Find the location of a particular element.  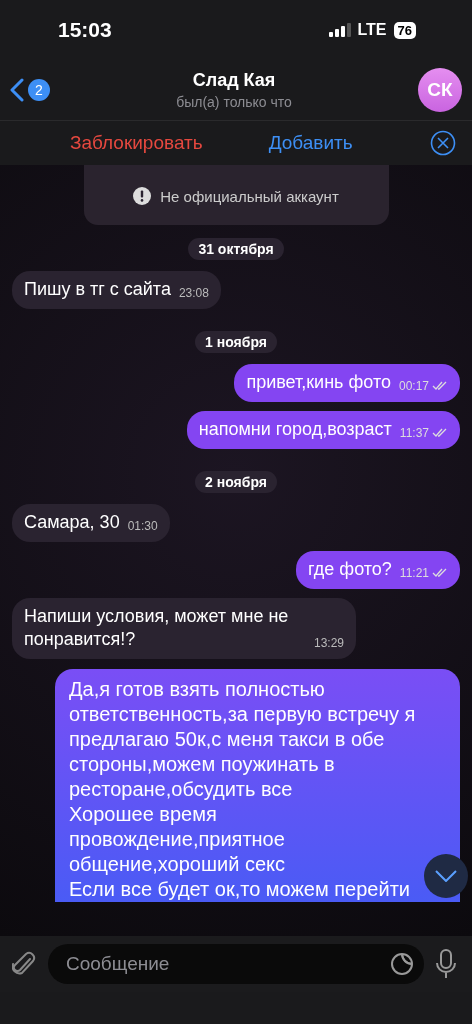

back-button: 2 is located at coordinates (30, 90).